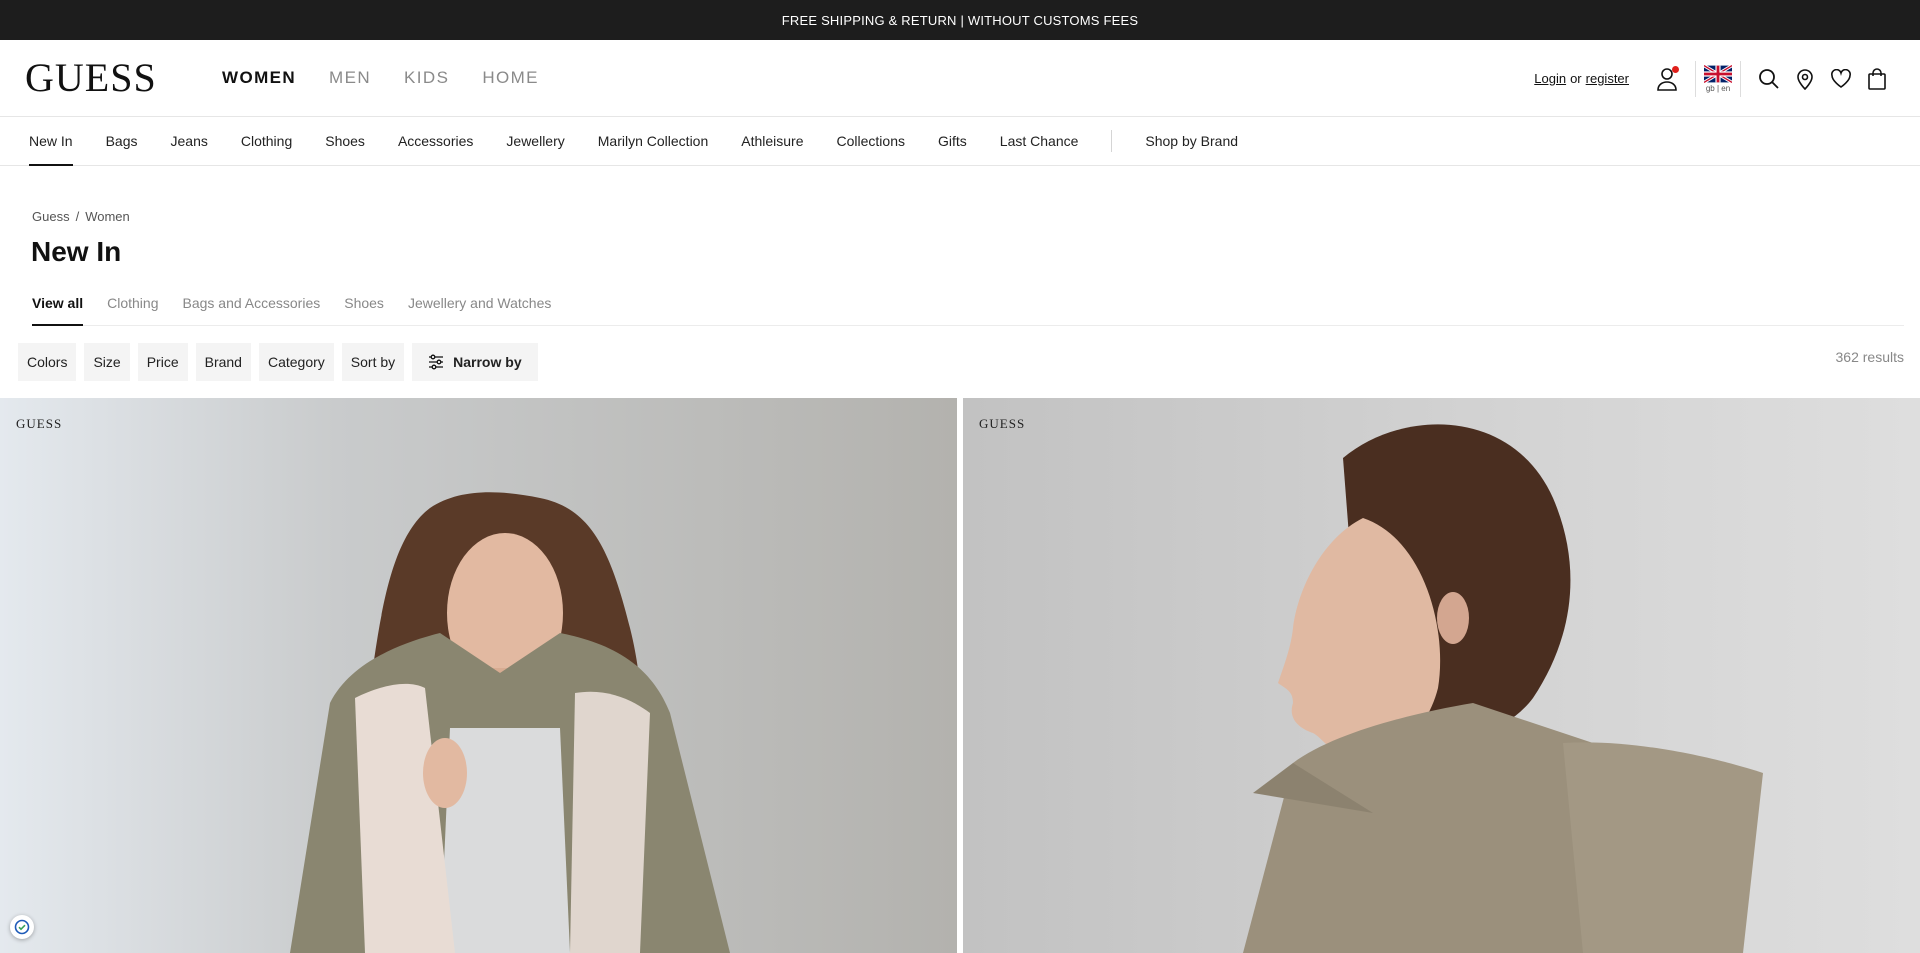 The height and width of the screenshot is (953, 1920). What do you see at coordinates (47, 362) in the screenshot?
I see `filter-colors-button: Colors` at bounding box center [47, 362].